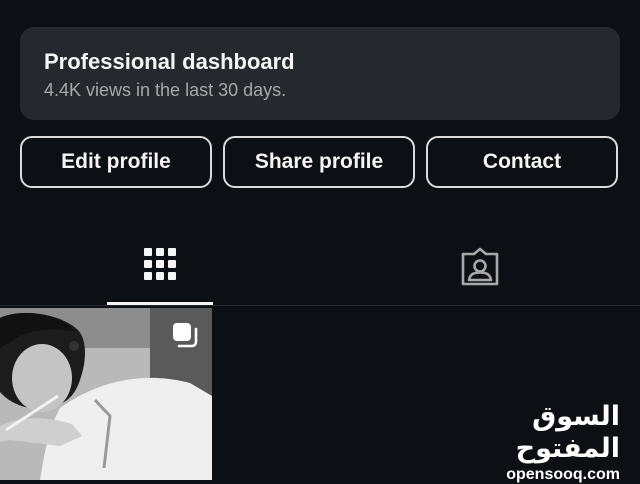 The image size is (640, 484). I want to click on grid-icon, so click(160, 264).